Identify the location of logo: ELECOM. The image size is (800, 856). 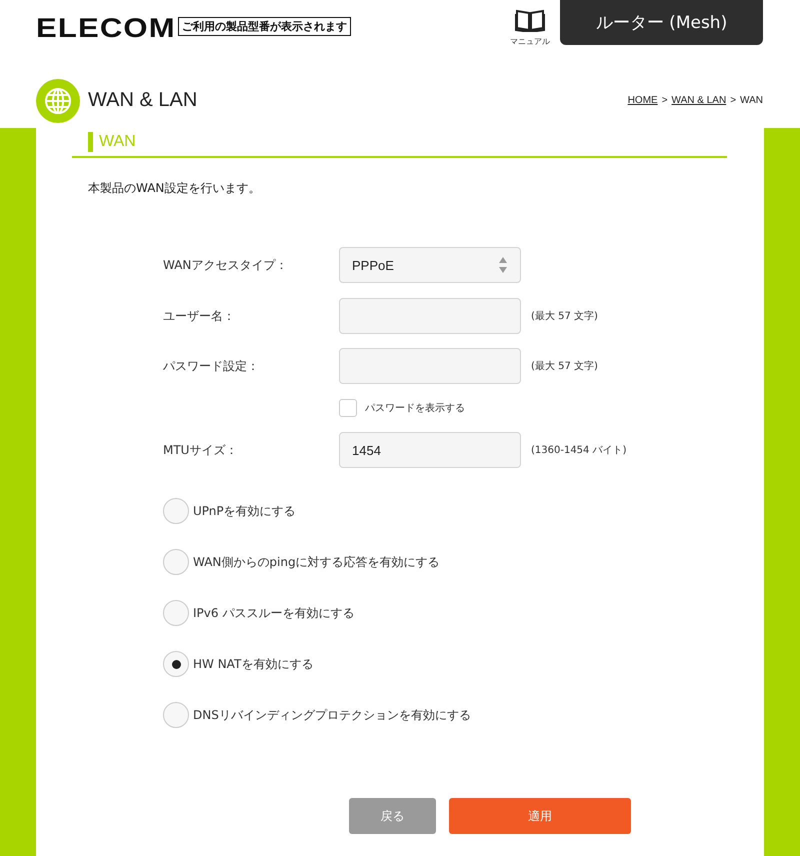
(106, 28).